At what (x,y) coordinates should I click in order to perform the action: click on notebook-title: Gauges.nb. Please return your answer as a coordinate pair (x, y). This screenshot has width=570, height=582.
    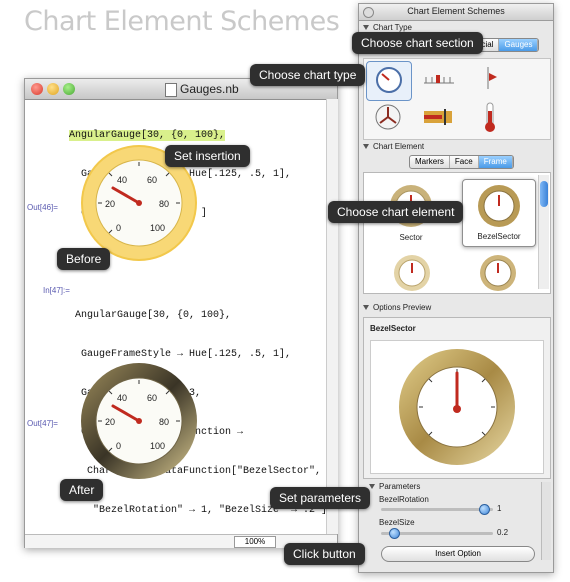
    Looking at the image, I should click on (209, 89).